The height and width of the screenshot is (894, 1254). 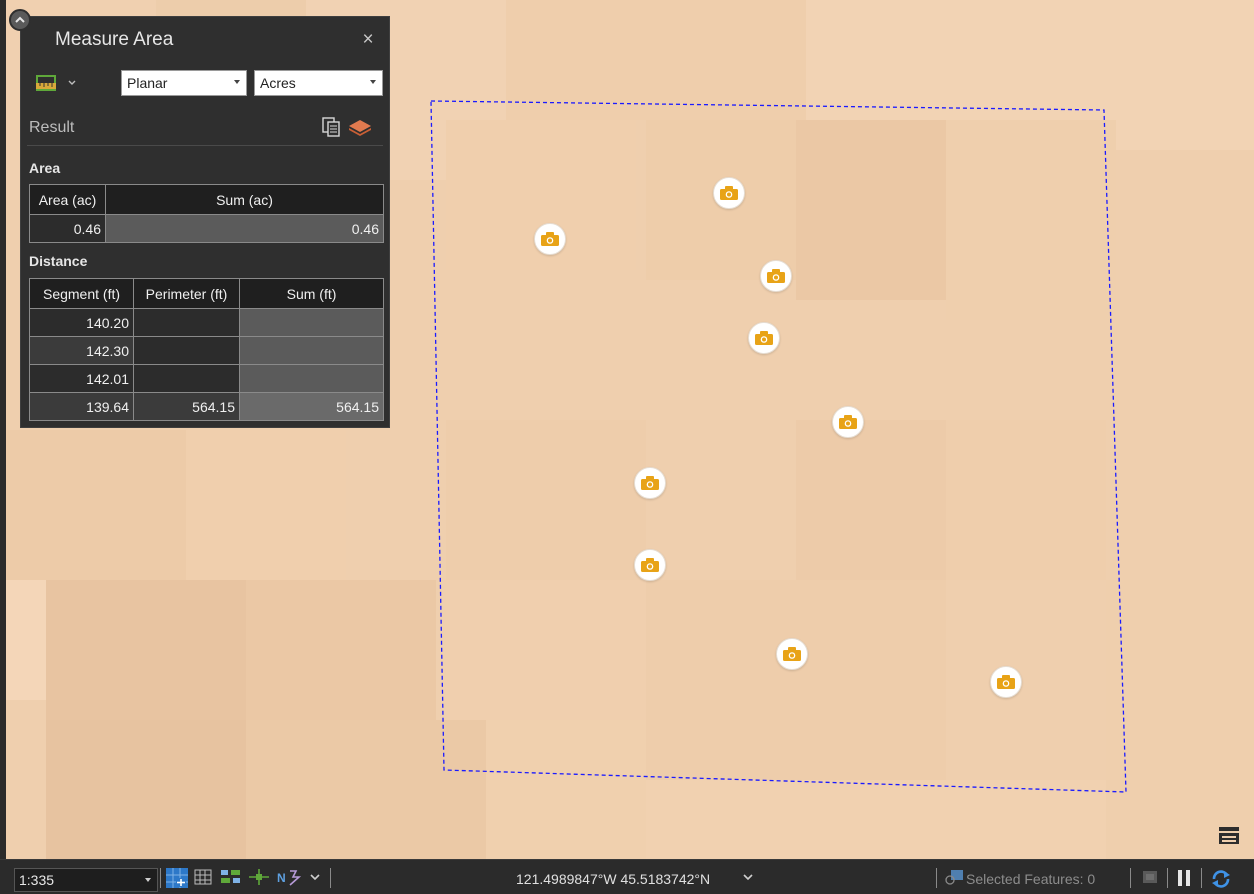 I want to click on copy-button, so click(x=331, y=127).